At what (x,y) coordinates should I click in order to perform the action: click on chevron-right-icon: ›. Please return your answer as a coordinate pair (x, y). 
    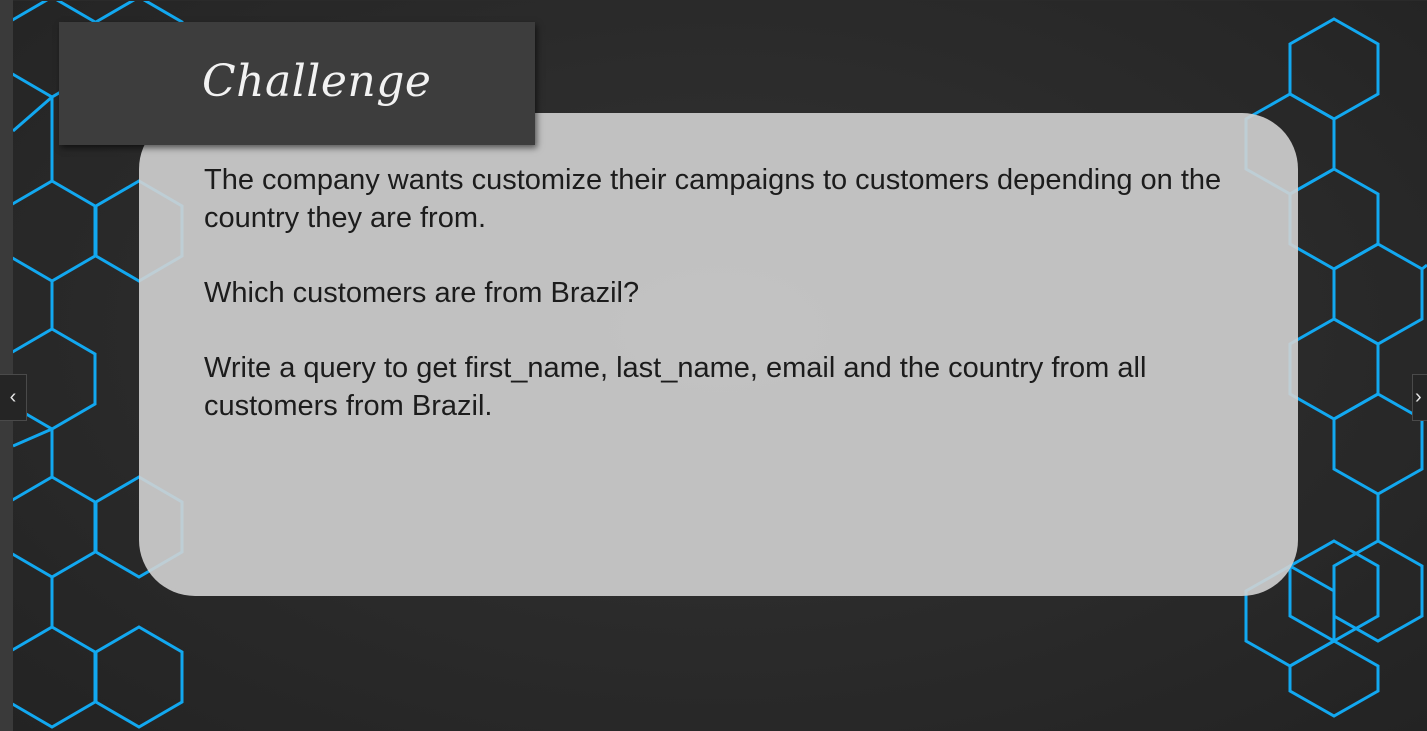
    Looking at the image, I should click on (1418, 397).